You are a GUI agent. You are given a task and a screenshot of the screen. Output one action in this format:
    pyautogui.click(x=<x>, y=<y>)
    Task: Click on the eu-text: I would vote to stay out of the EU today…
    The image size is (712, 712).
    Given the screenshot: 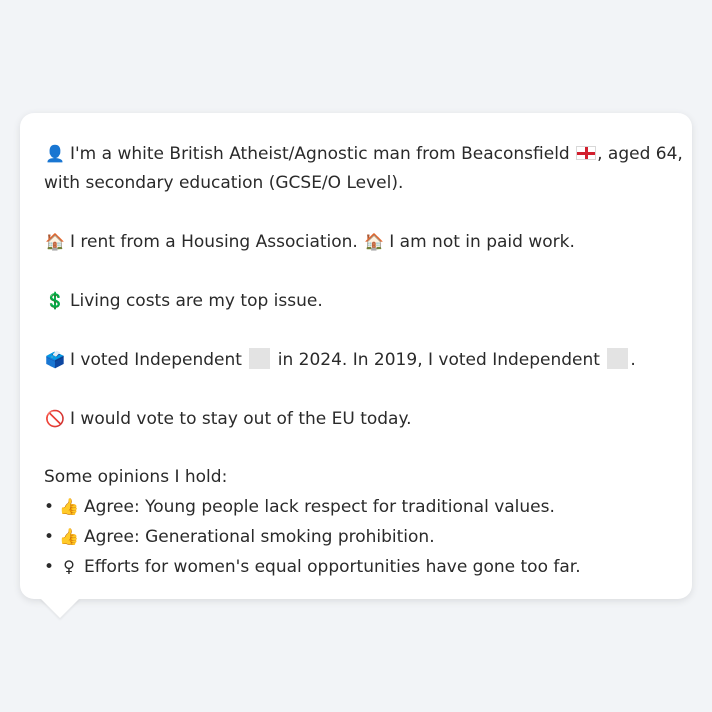 What is the action you would take?
    pyautogui.click(x=241, y=419)
    